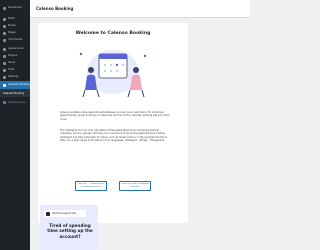 The width and height of the screenshot is (320, 250). I want to click on plugin-icon, so click(4, 56).